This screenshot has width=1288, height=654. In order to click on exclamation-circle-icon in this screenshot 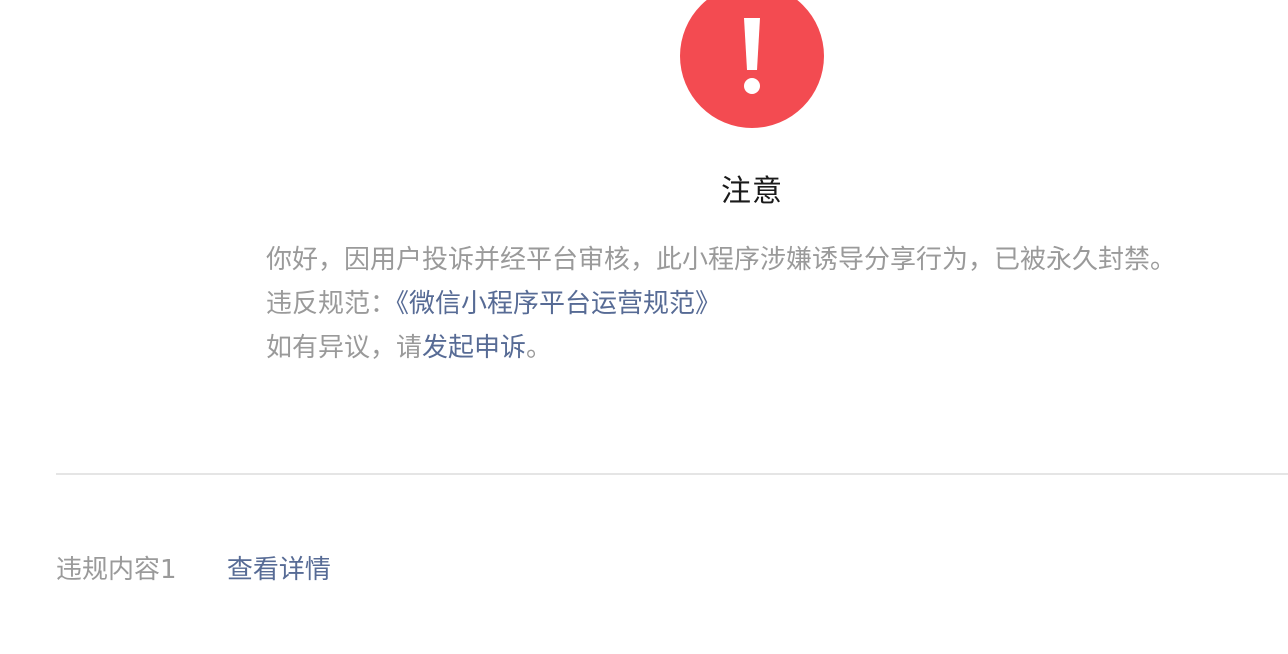, I will do `click(752, 64)`.